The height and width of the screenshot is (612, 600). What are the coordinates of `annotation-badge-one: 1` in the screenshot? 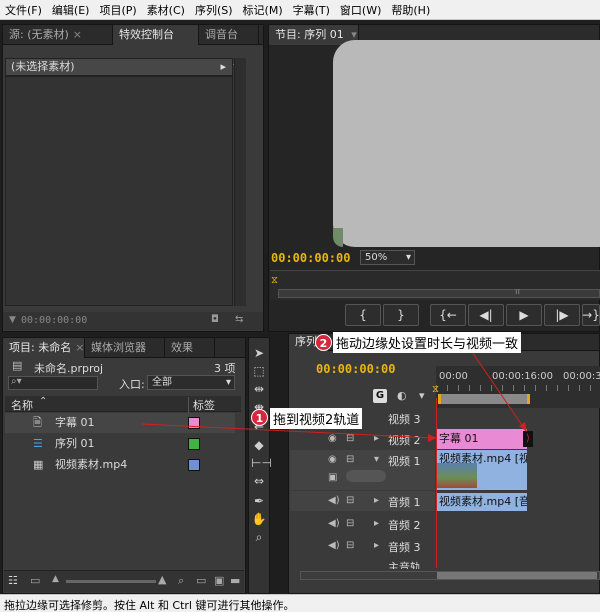 It's located at (259, 417).